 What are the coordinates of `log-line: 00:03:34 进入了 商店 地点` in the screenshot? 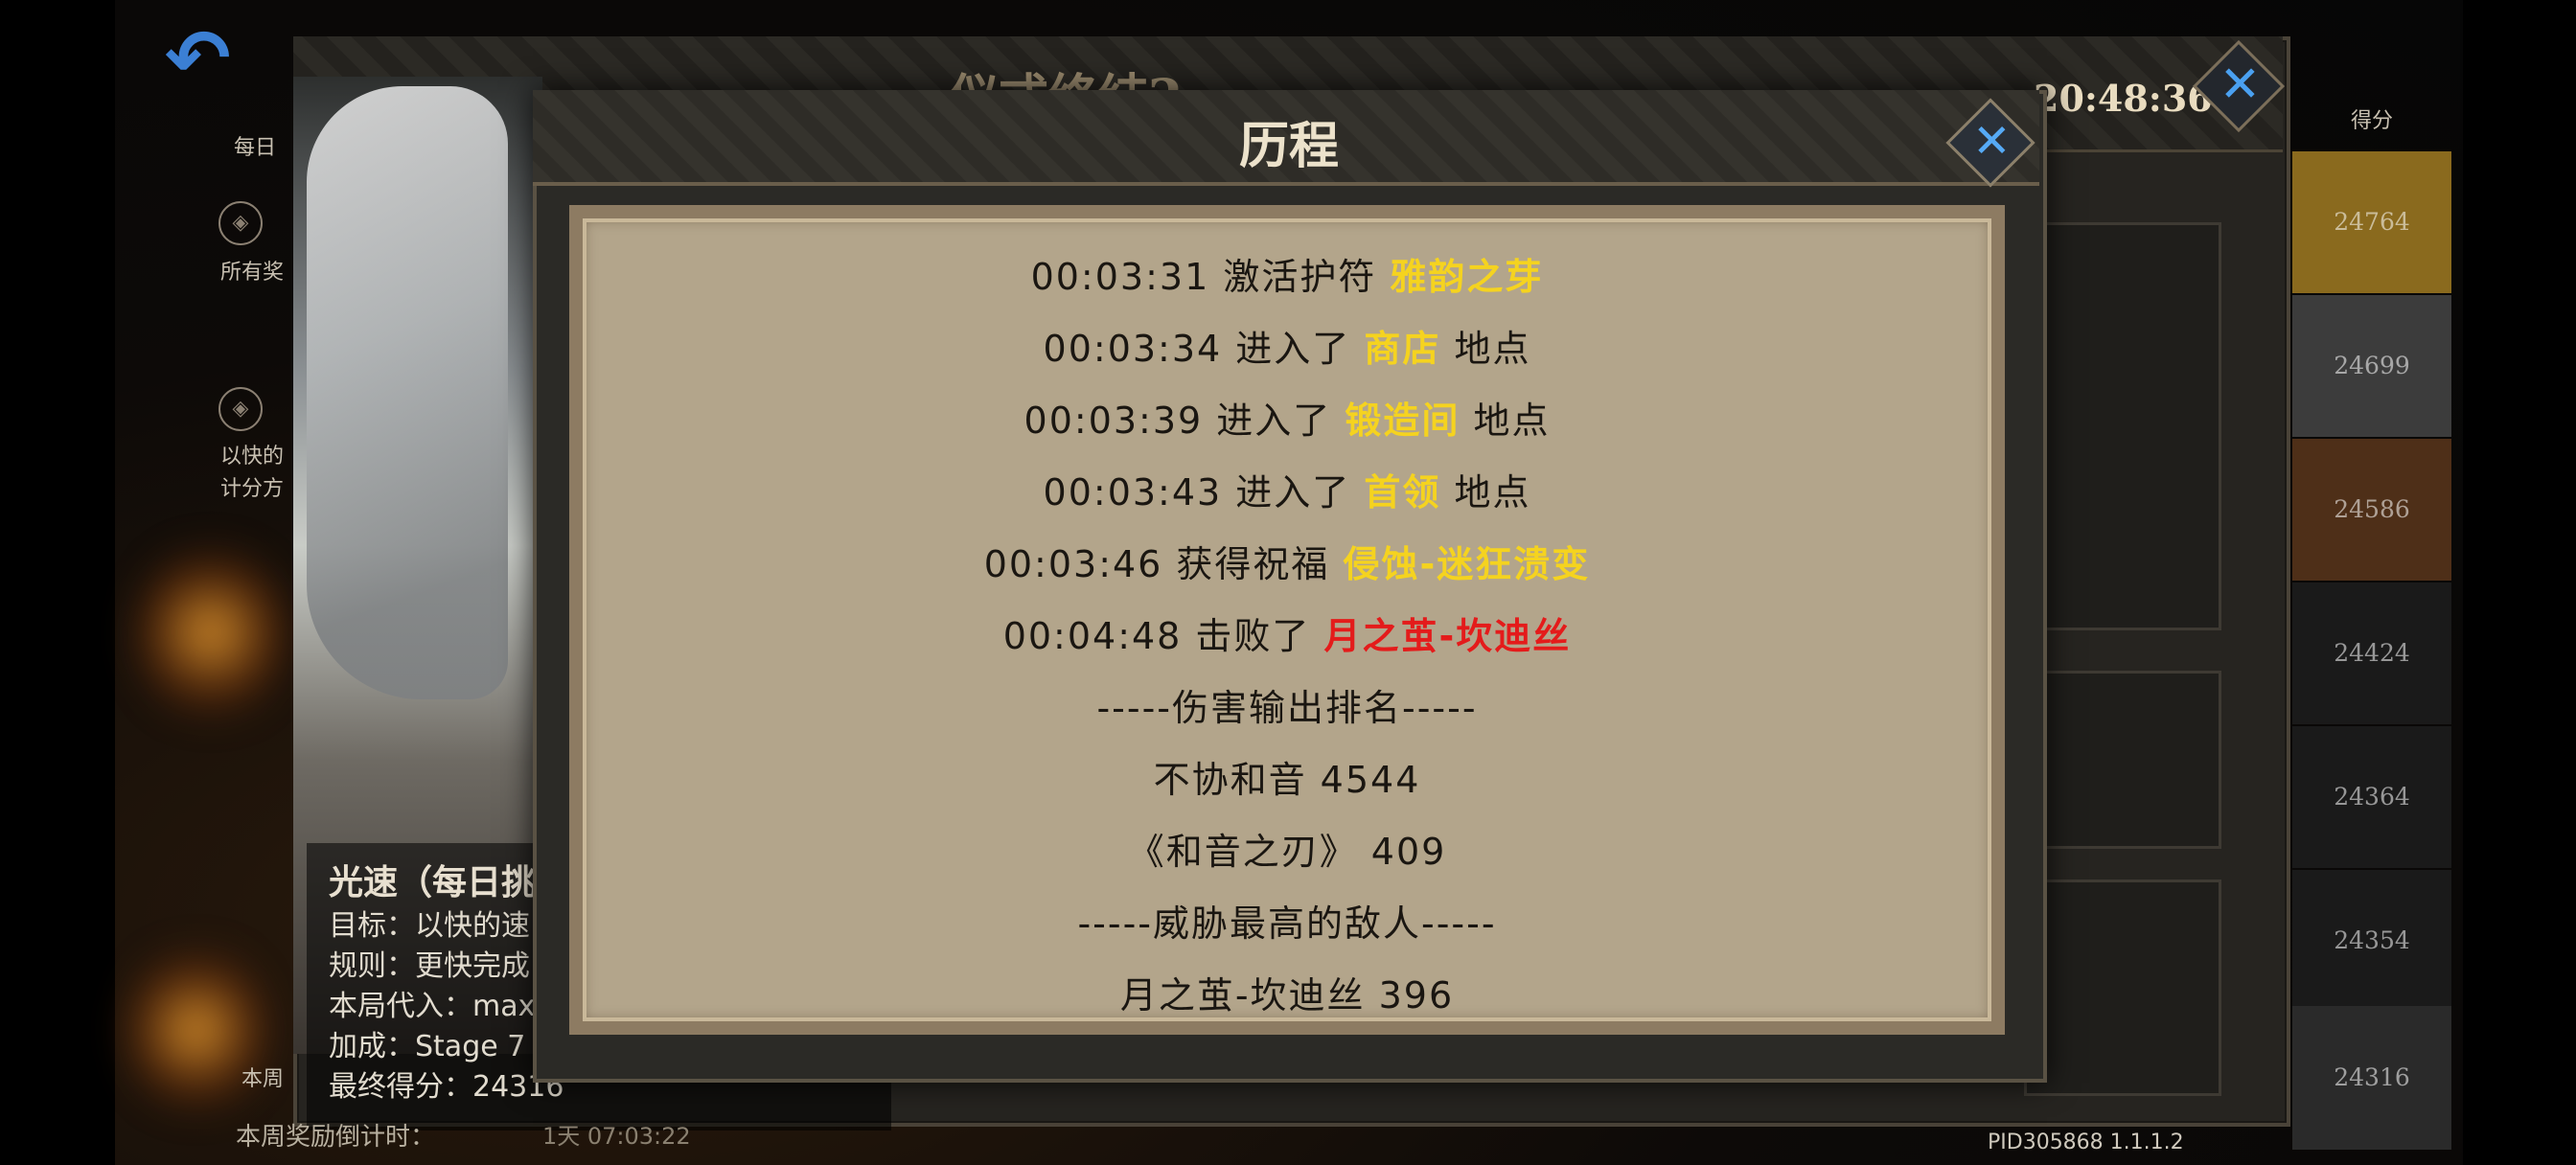 It's located at (1287, 349).